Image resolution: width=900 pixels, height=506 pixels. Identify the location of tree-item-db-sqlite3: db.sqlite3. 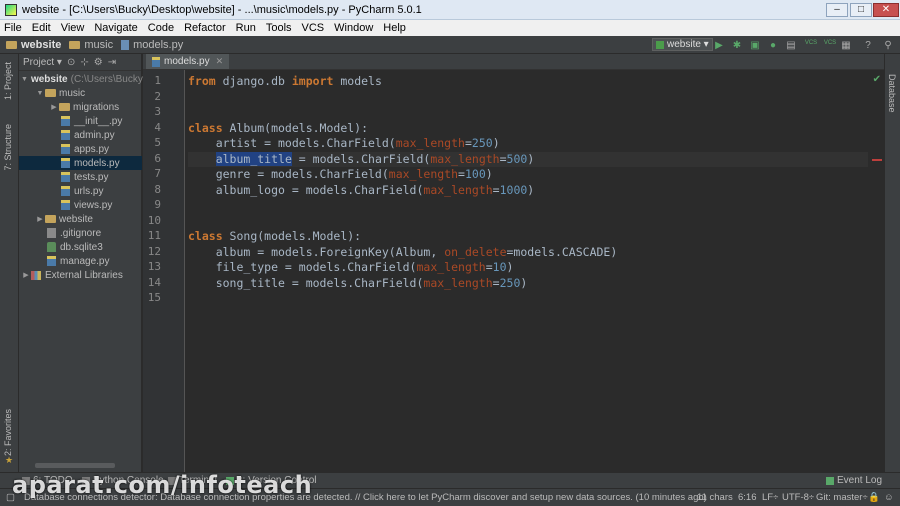
(80, 247).